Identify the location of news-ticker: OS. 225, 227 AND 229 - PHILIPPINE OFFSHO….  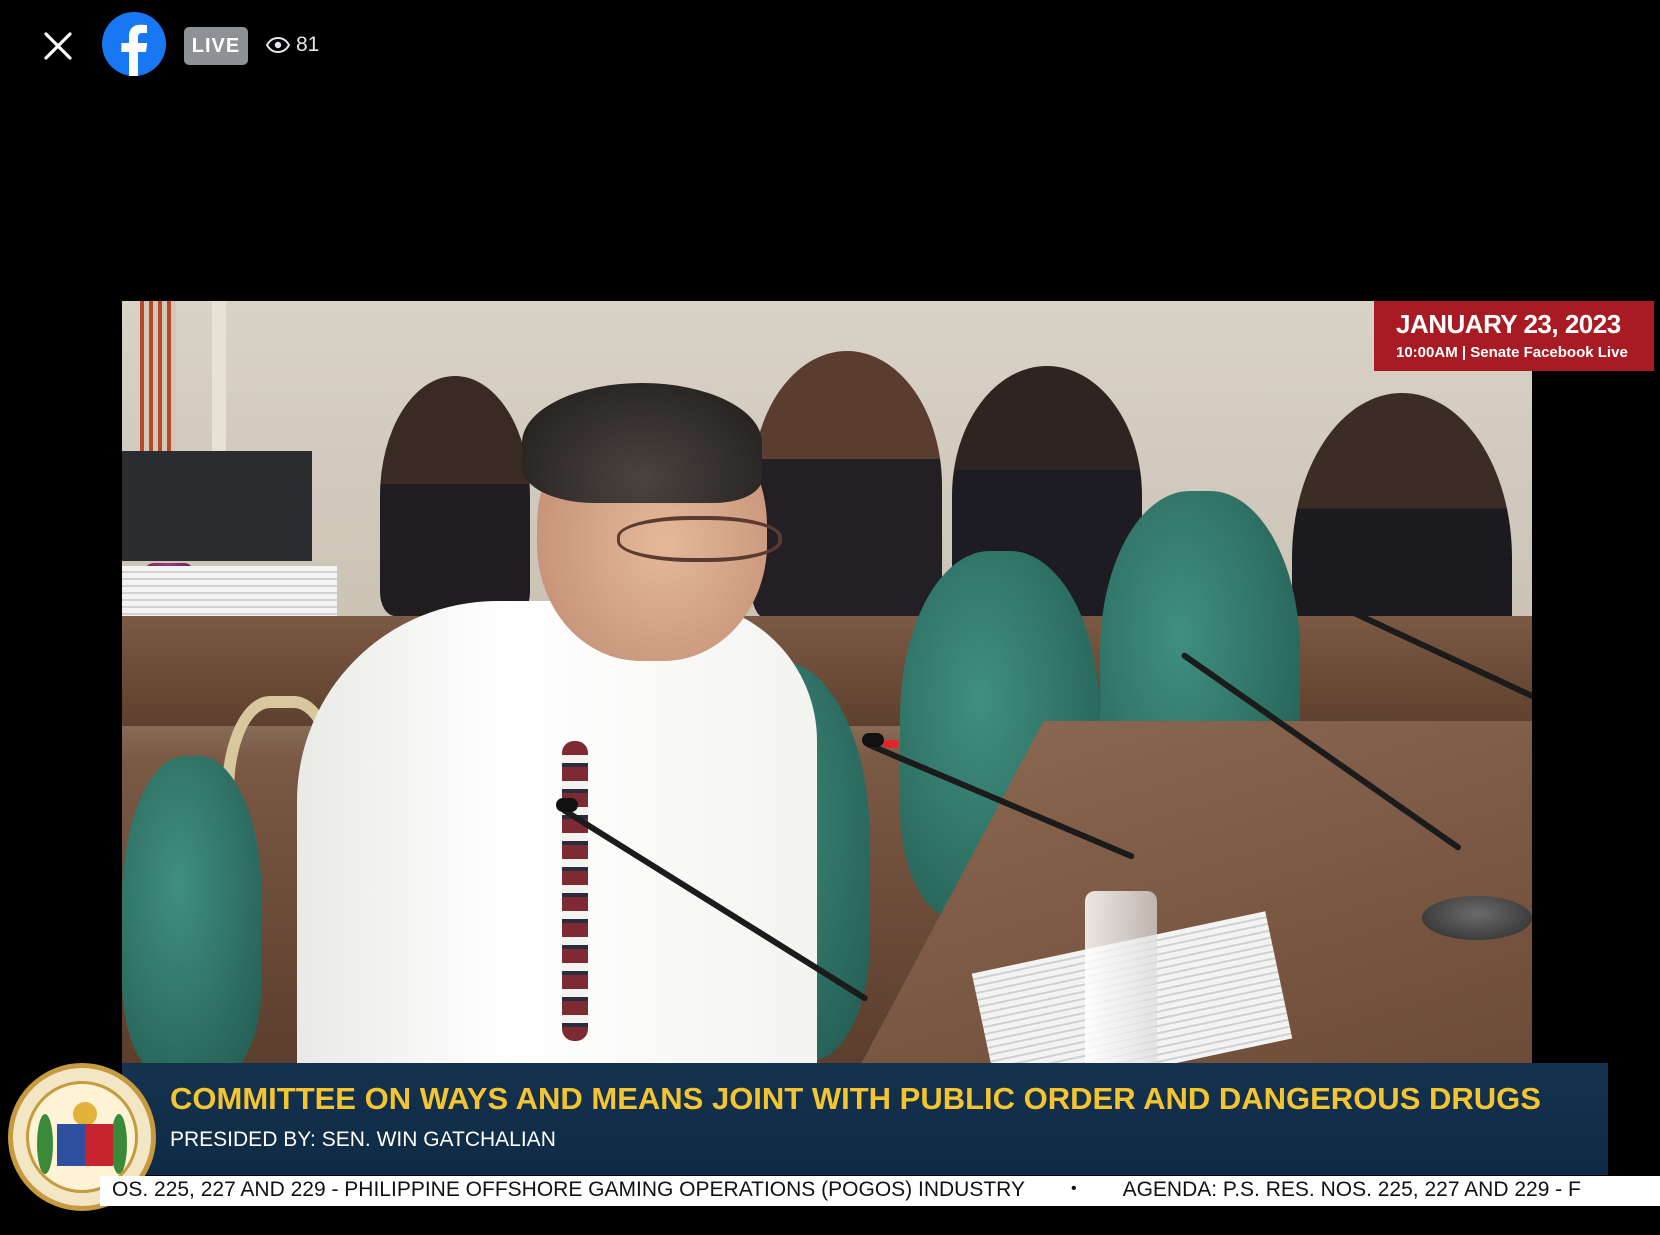
(880, 1191).